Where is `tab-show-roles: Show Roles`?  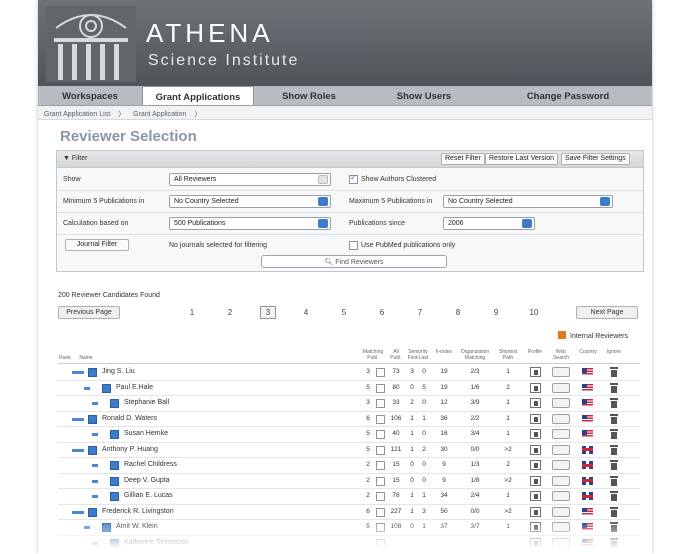
tab-show-roles: Show Roles is located at coordinates (309, 95).